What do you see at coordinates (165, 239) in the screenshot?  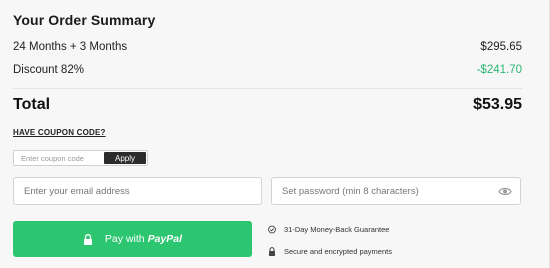 I see `paypal-brand-label: PayPal` at bounding box center [165, 239].